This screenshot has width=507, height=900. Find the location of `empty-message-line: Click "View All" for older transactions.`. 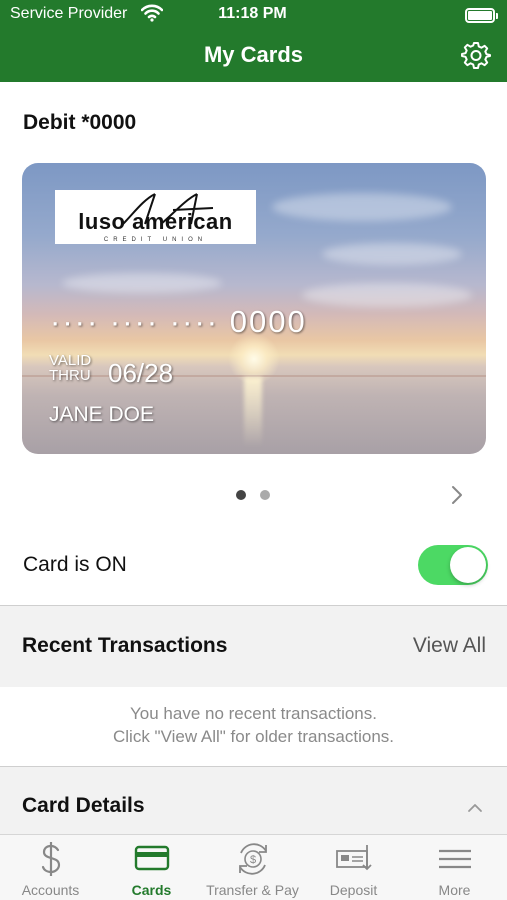

empty-message-line: Click "View All" for older transactions. is located at coordinates (253, 736).